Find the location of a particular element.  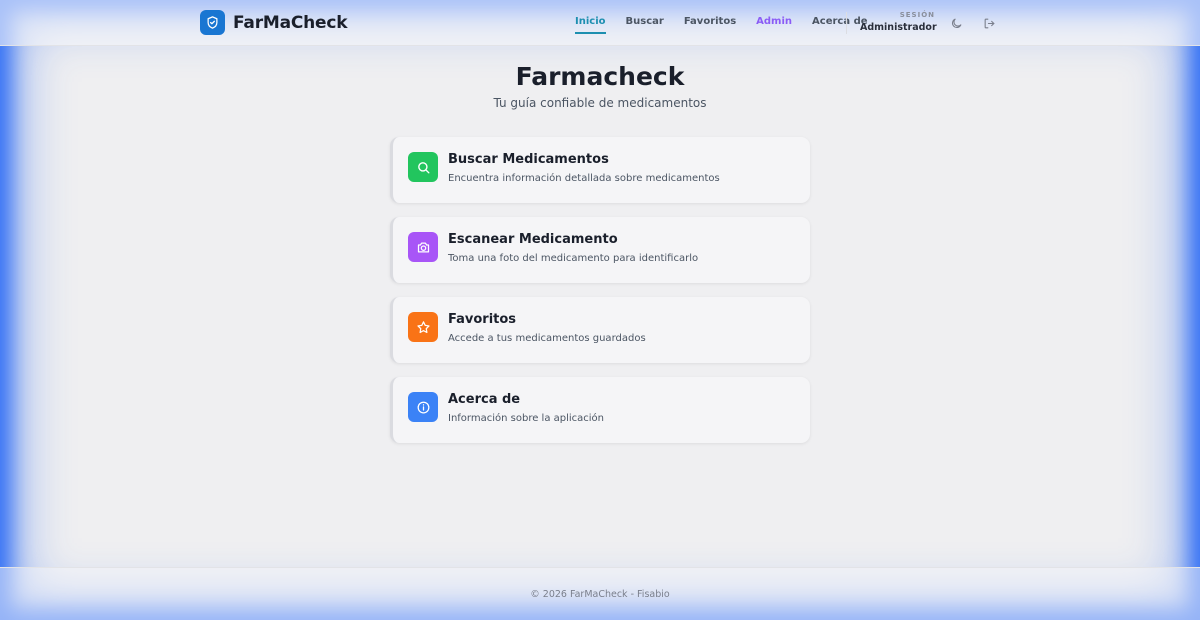

card-title: Escanear Medicamento is located at coordinates (533, 239).